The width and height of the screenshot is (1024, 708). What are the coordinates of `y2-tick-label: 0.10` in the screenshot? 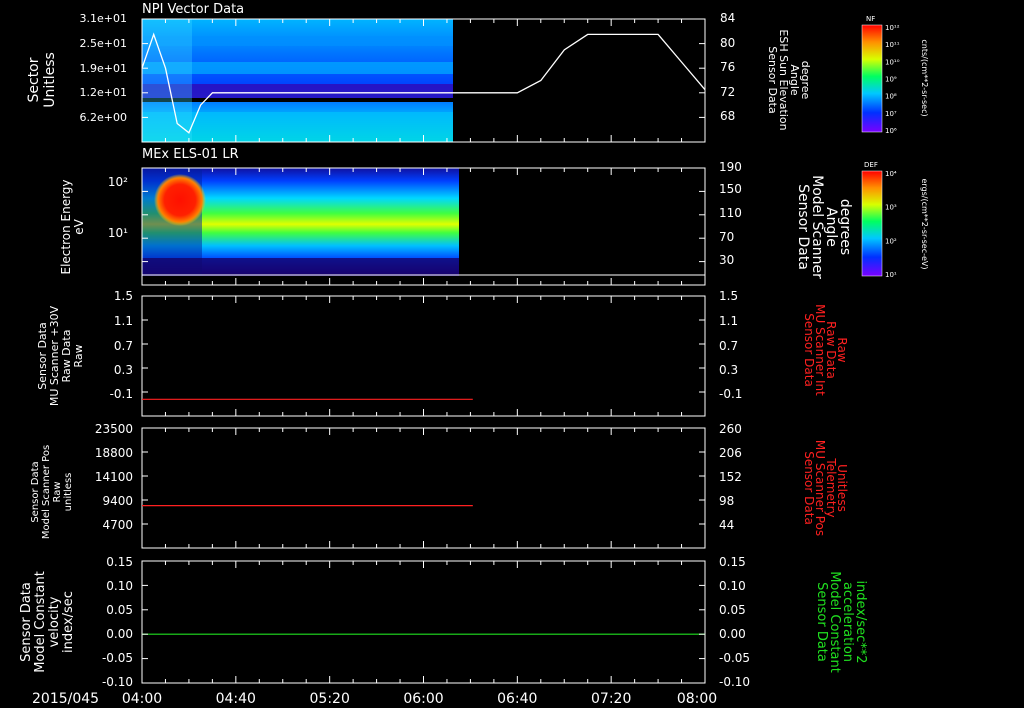 It's located at (732, 586).